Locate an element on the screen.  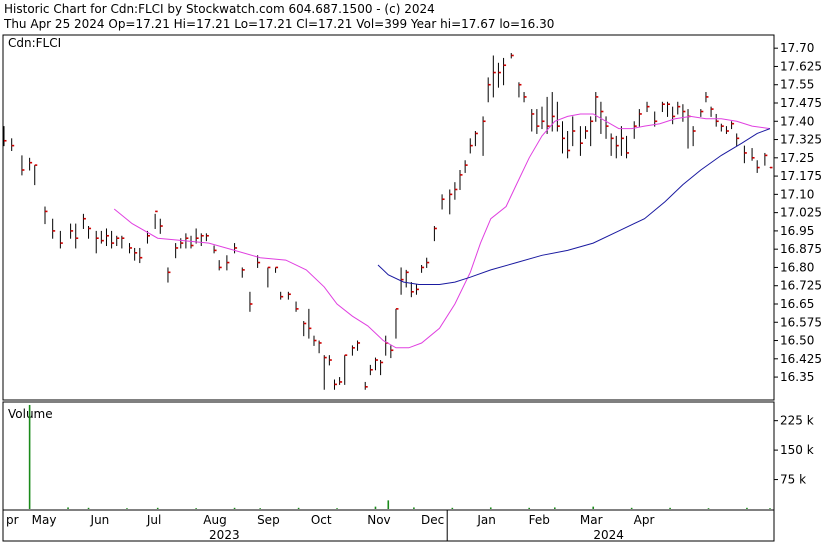
month-label: Mar is located at coordinates (591, 520).